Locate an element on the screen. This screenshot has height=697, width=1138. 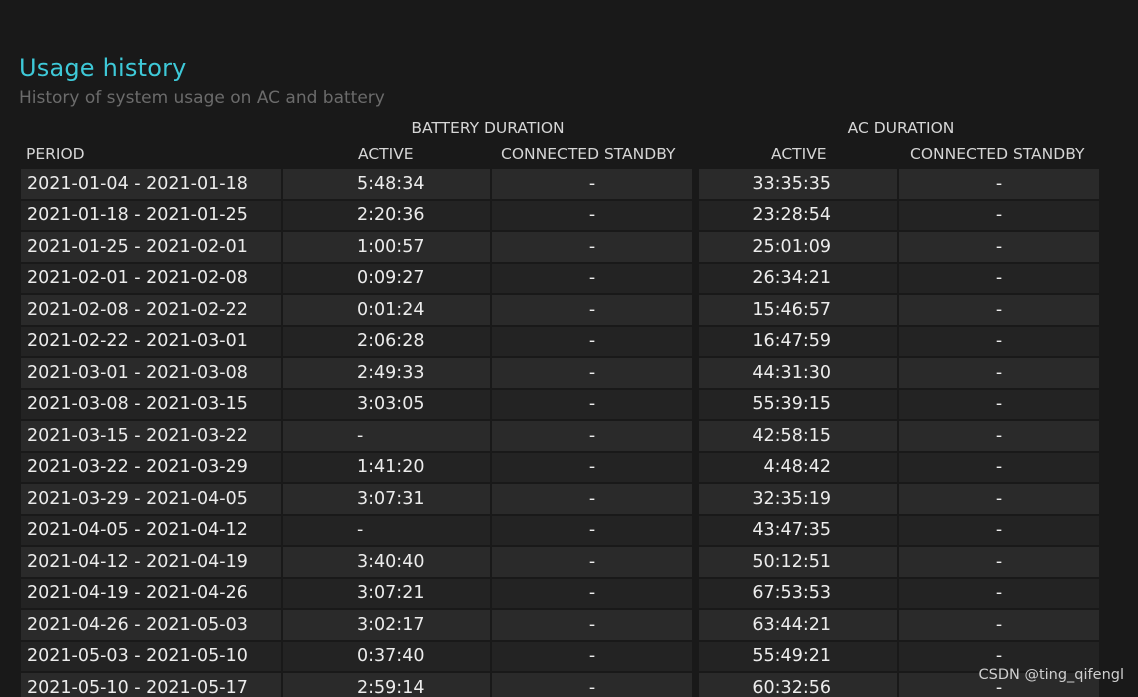
period-cell: 2021-01-04 - 2021-01-18 is located at coordinates (151, 184).